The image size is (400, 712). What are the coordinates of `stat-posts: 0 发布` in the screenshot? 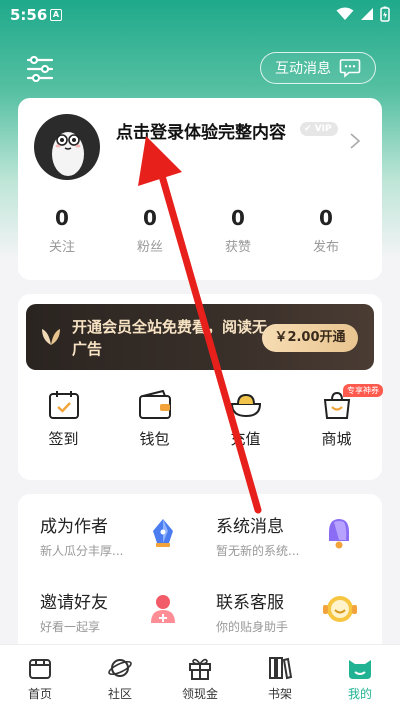 It's located at (326, 230).